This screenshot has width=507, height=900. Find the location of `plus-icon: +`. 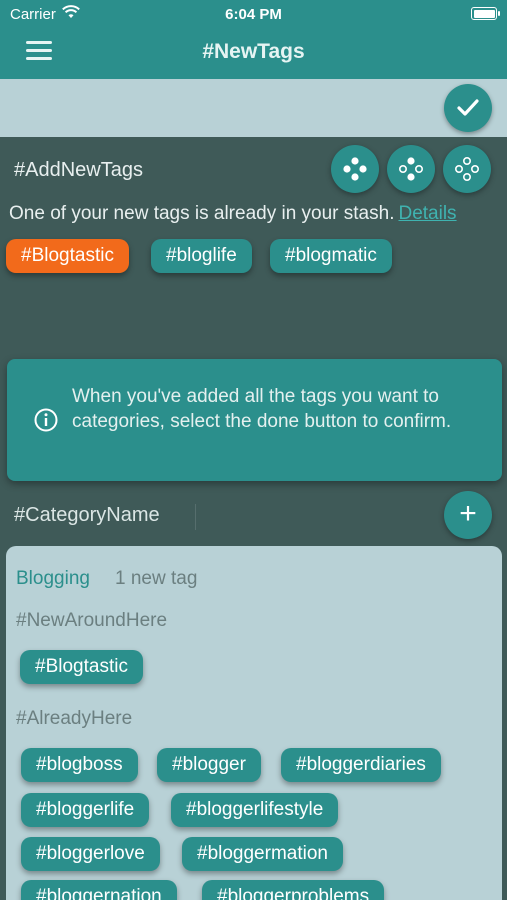

plus-icon: + is located at coordinates (468, 513).